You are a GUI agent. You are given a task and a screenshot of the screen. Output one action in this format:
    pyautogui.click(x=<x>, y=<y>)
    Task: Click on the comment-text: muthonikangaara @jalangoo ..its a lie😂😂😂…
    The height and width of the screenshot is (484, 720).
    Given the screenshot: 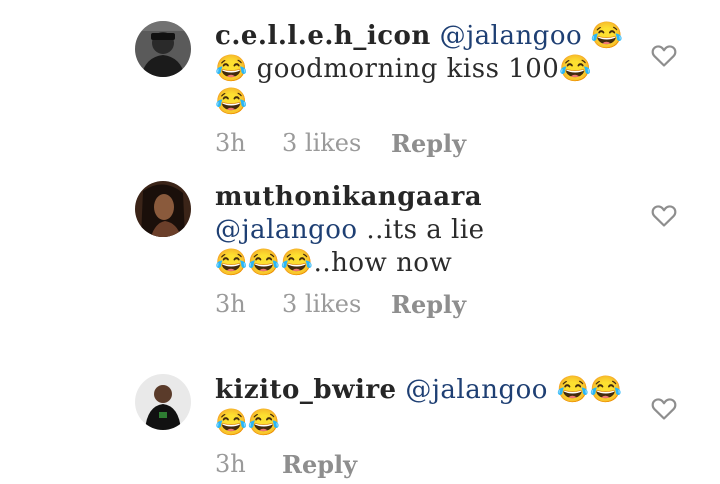 What is the action you would take?
    pyautogui.click(x=365, y=230)
    